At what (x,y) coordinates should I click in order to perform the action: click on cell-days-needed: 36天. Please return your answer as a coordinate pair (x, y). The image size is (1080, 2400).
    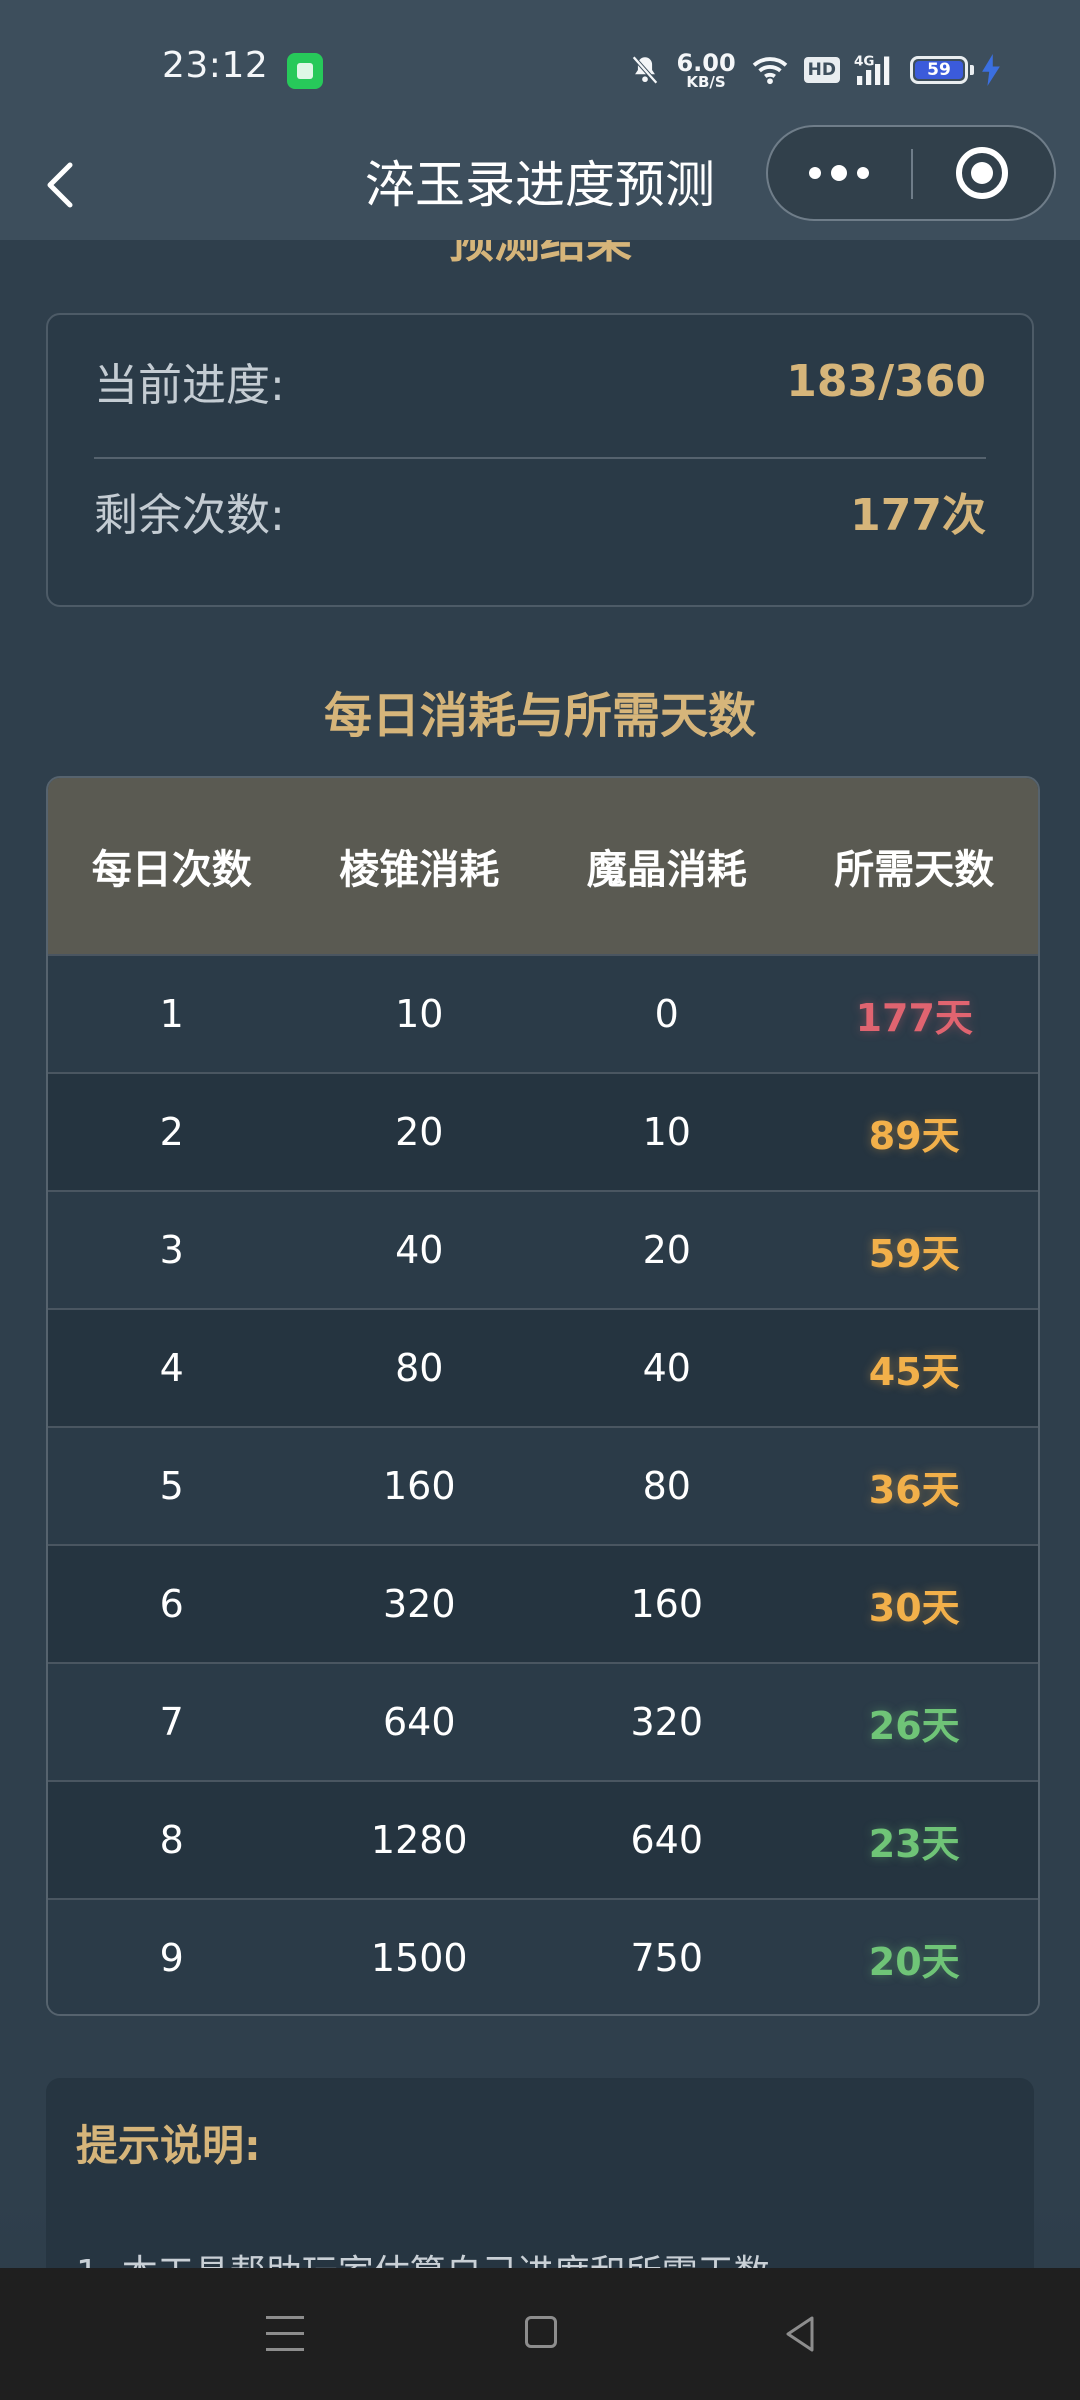
    Looking at the image, I should click on (914, 1489).